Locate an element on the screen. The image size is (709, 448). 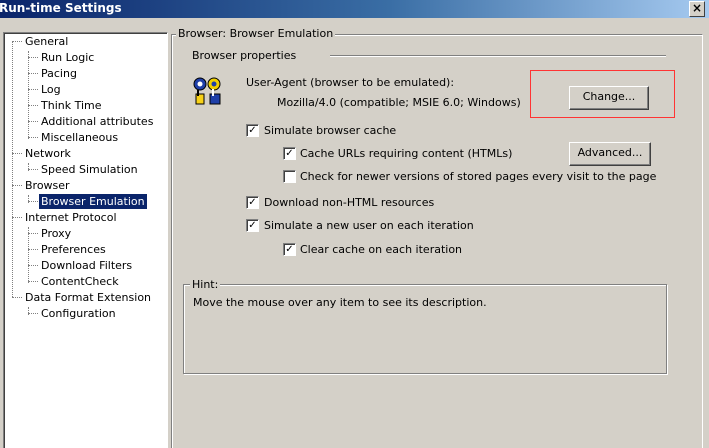
tree-item-run-logic: Run Logic is located at coordinates (67, 57).